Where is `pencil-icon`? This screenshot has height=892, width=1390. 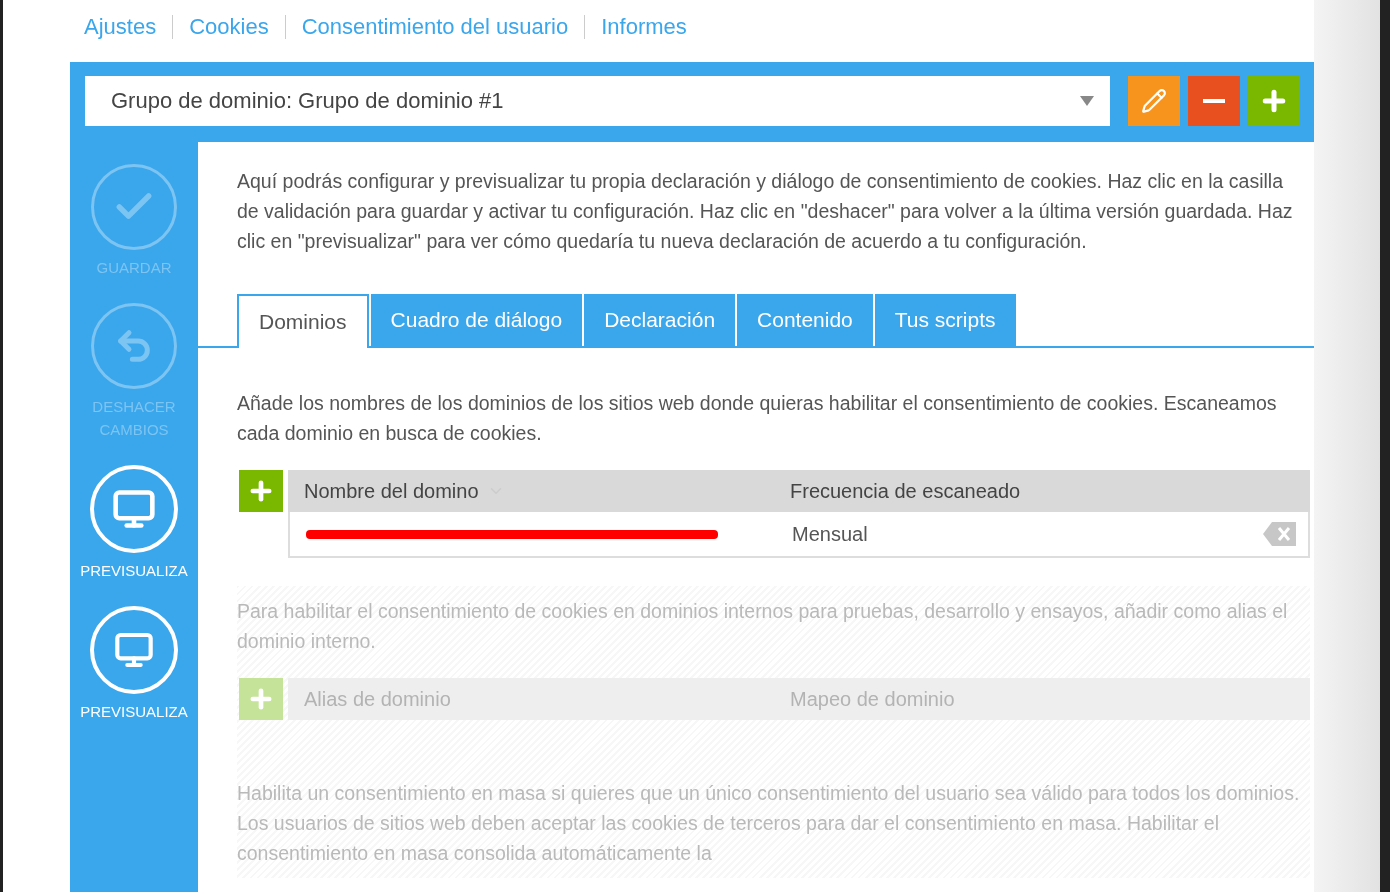
pencil-icon is located at coordinates (1154, 101).